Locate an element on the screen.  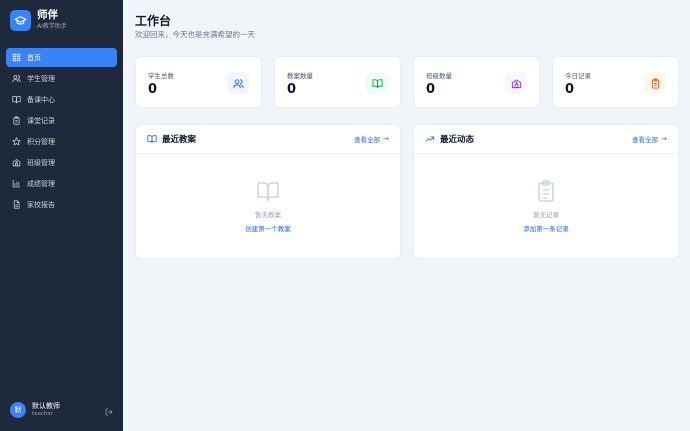
stat-label: 班级数量 is located at coordinates (439, 76).